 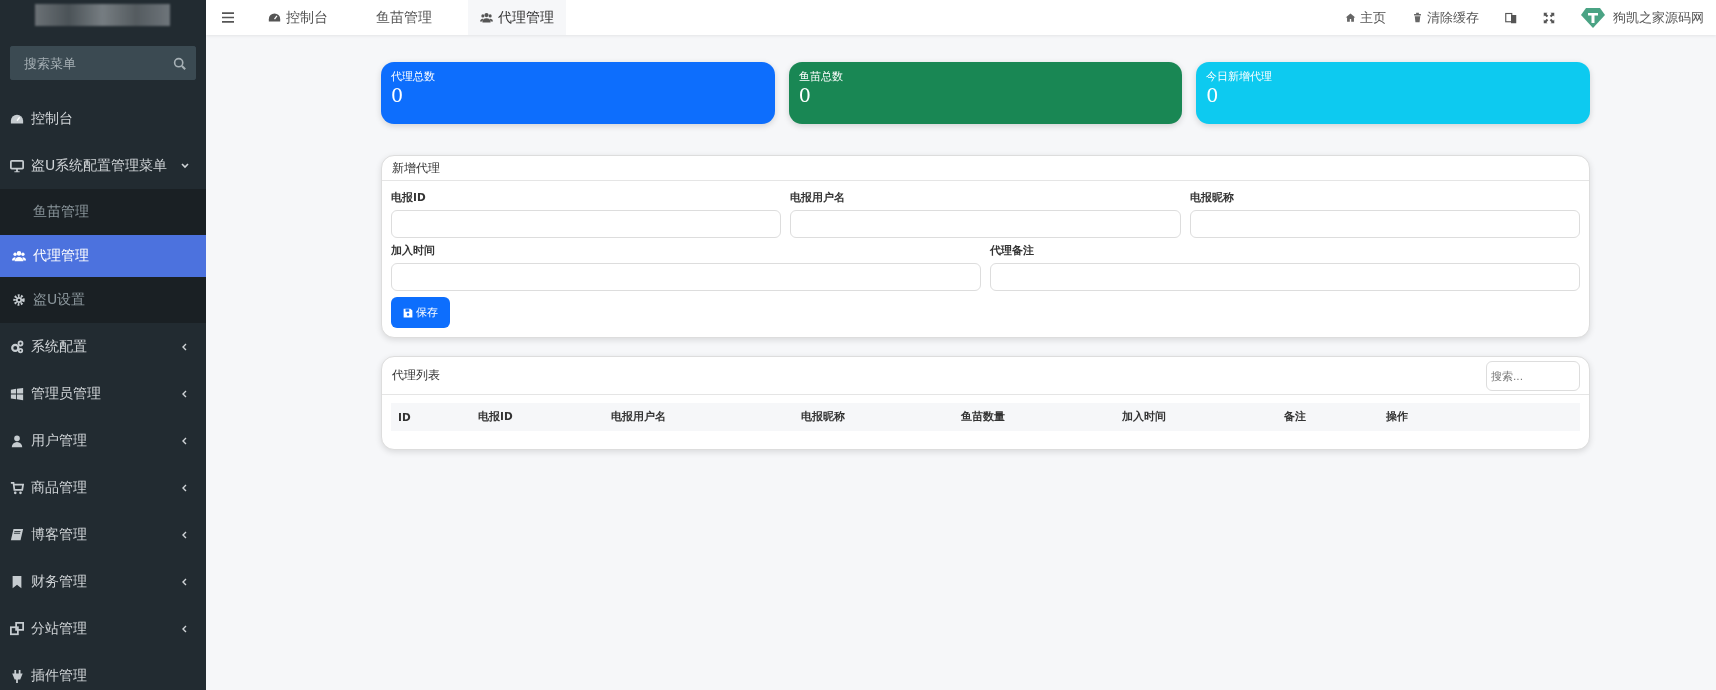 What do you see at coordinates (103, 581) in the screenshot?
I see `sidebar-item: 财务管理` at bounding box center [103, 581].